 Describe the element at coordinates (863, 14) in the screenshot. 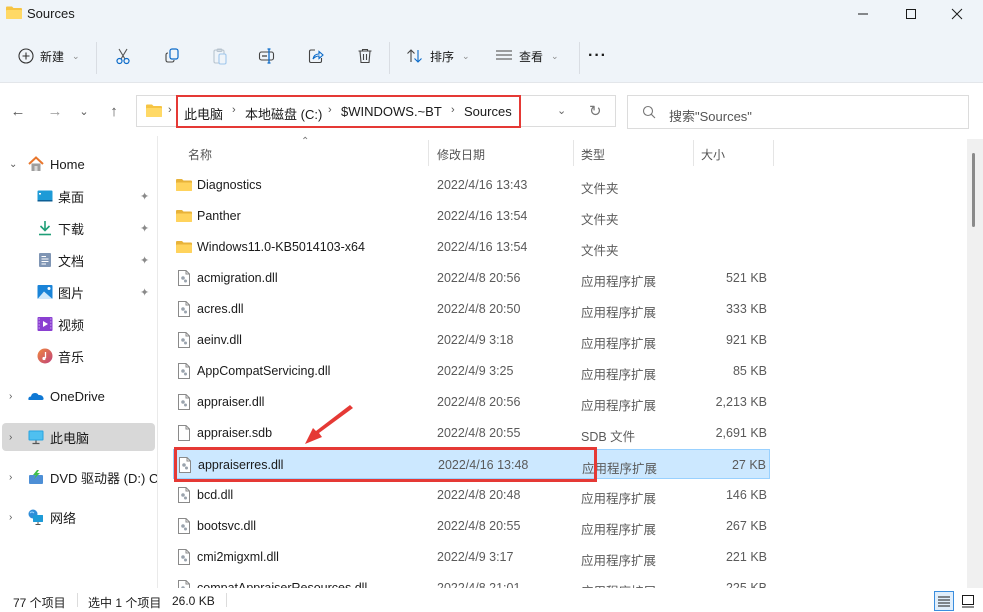

I see `minimize-button` at that location.